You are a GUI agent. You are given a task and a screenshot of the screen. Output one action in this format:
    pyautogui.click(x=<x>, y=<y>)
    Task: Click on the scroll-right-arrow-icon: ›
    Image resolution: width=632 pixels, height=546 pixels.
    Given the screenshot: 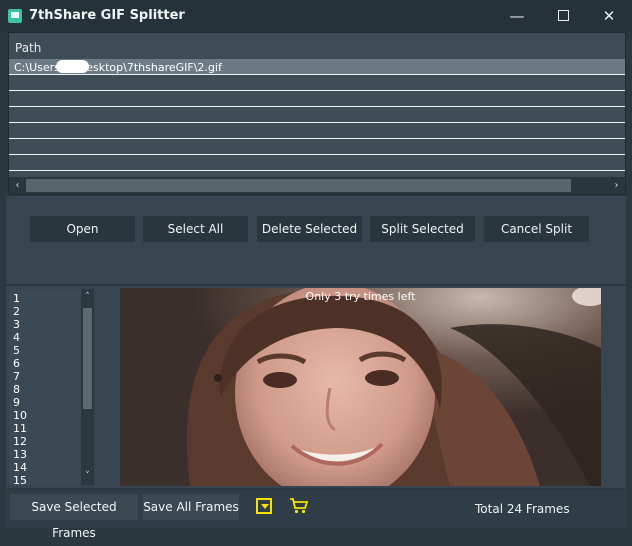 What is the action you would take?
    pyautogui.click(x=616, y=185)
    